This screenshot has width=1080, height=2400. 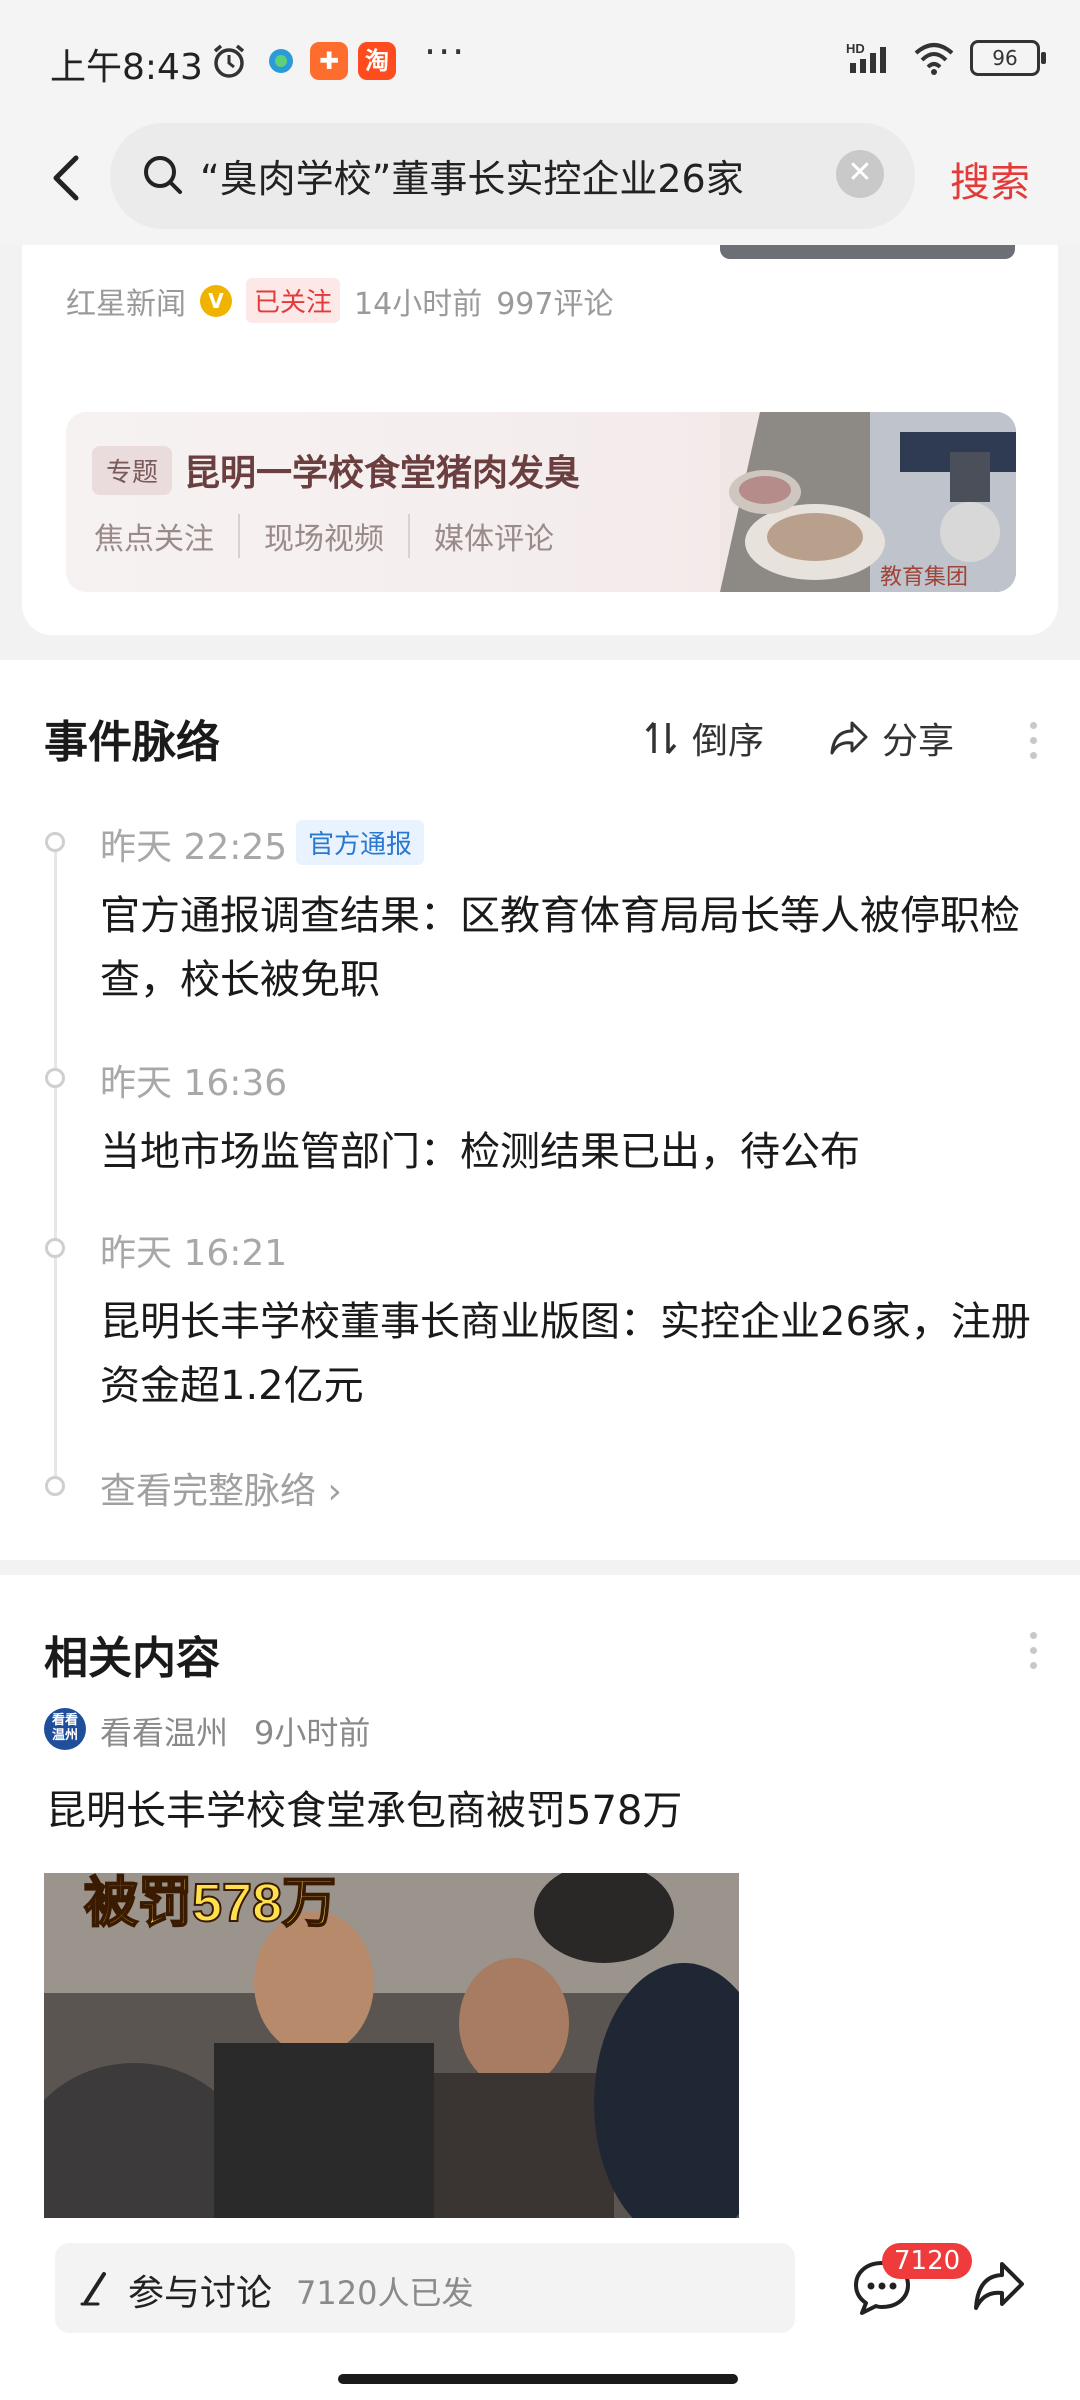 What do you see at coordinates (163, 175) in the screenshot?
I see `search-icon` at bounding box center [163, 175].